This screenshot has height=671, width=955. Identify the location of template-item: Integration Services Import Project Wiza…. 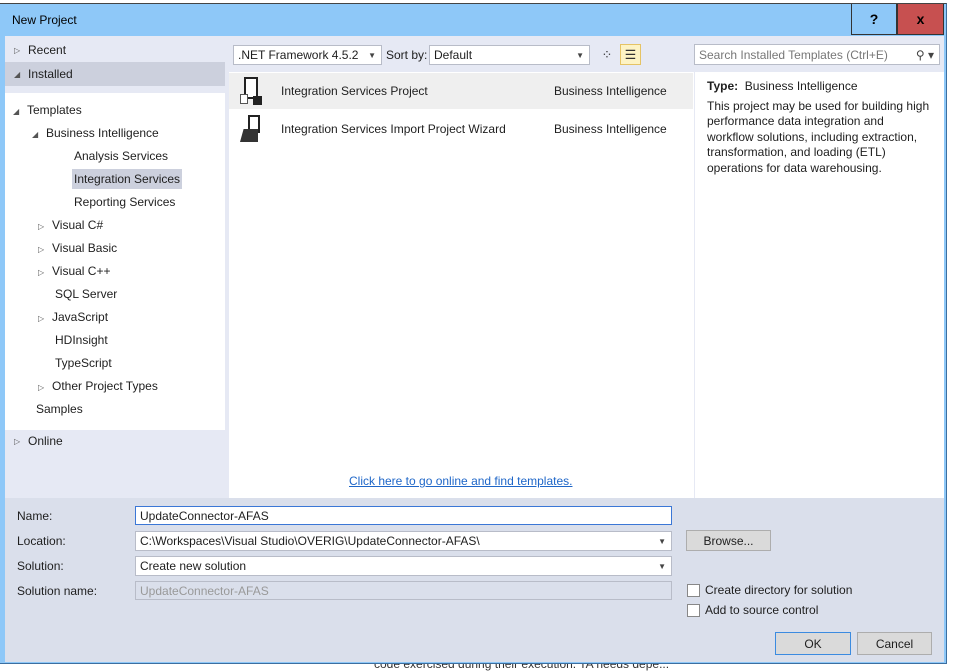
(461, 129).